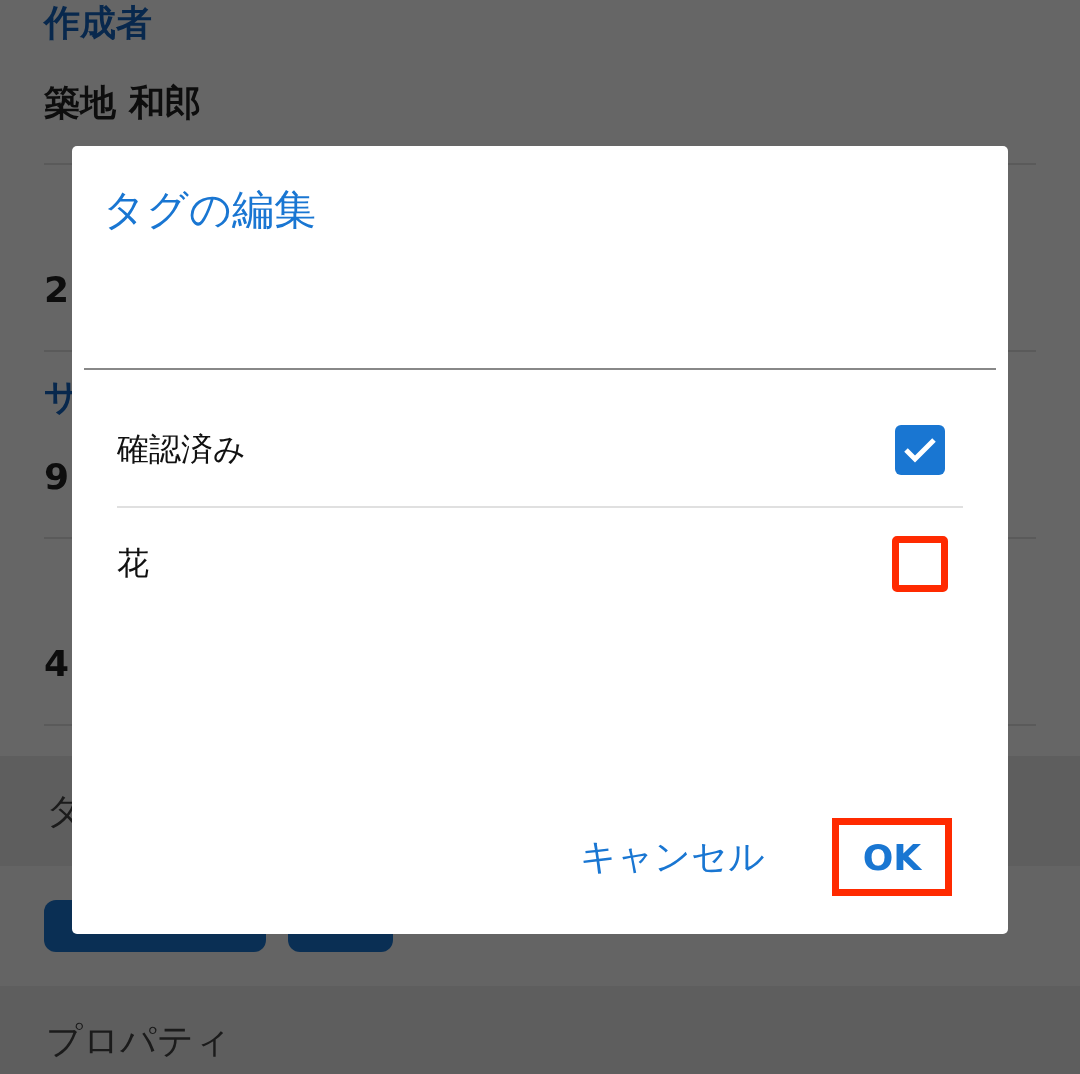 The image size is (1080, 1074). Describe the element at coordinates (98, 23) in the screenshot. I see `field-label: 作成者` at that location.